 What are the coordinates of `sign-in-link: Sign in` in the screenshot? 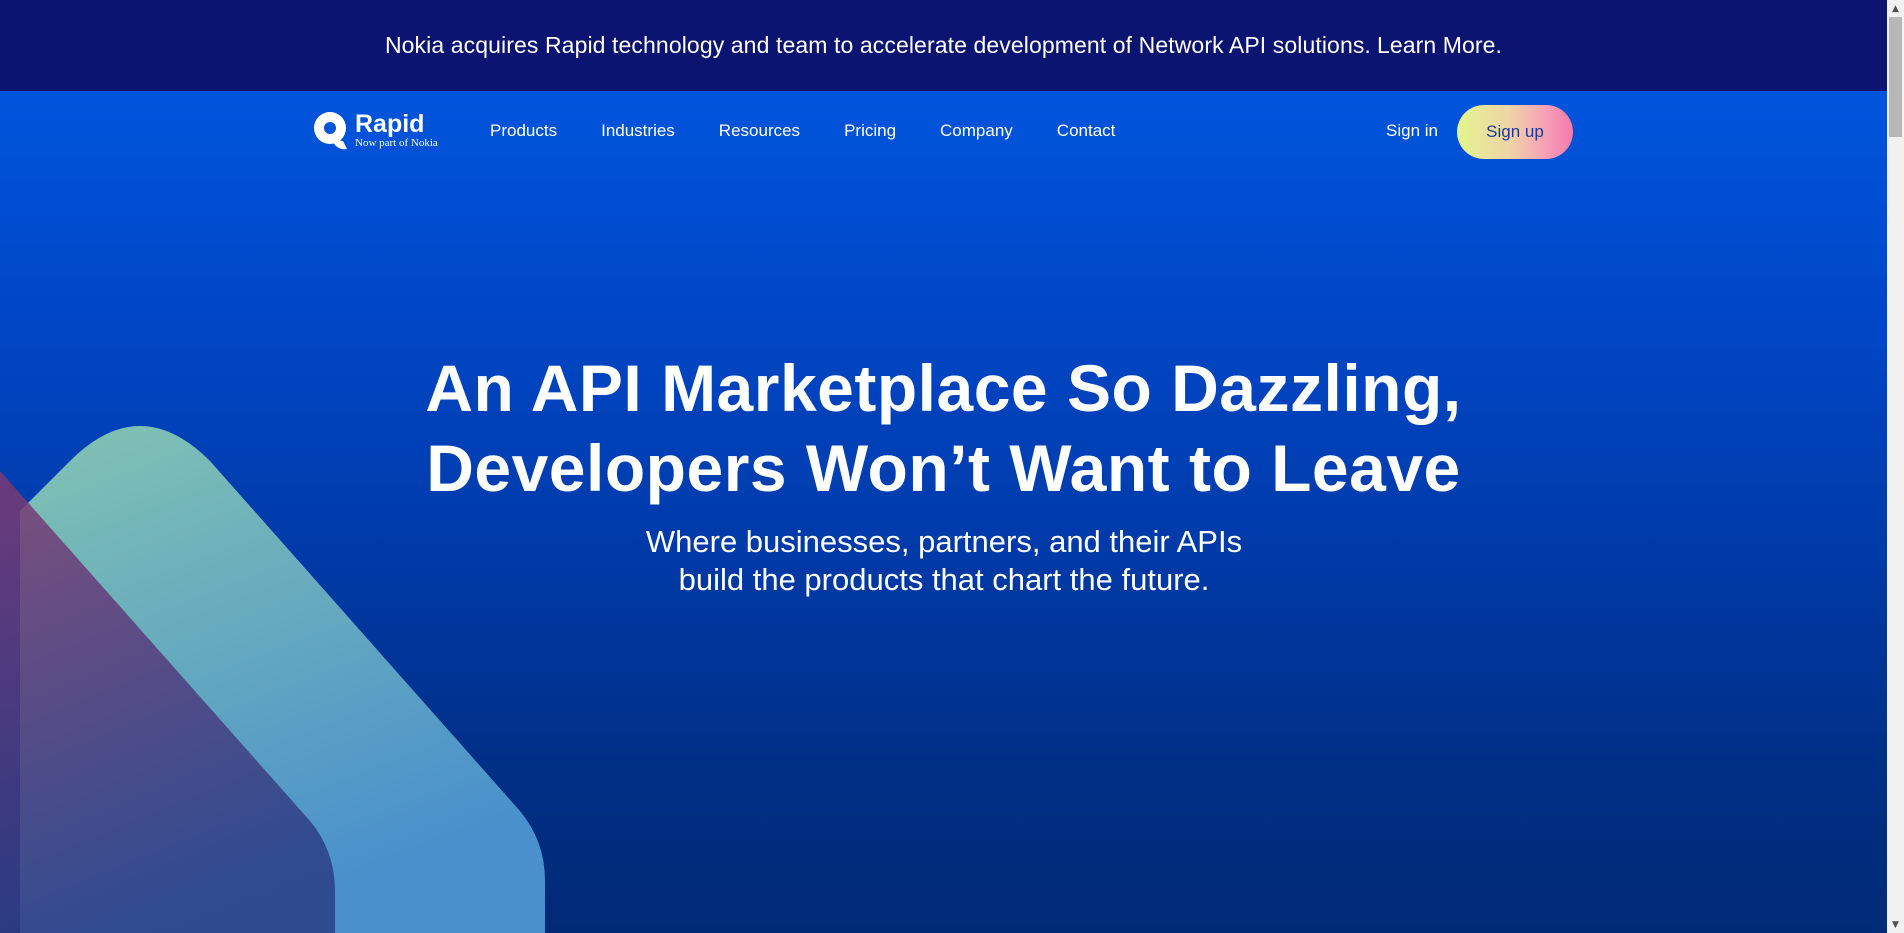 It's located at (1412, 131).